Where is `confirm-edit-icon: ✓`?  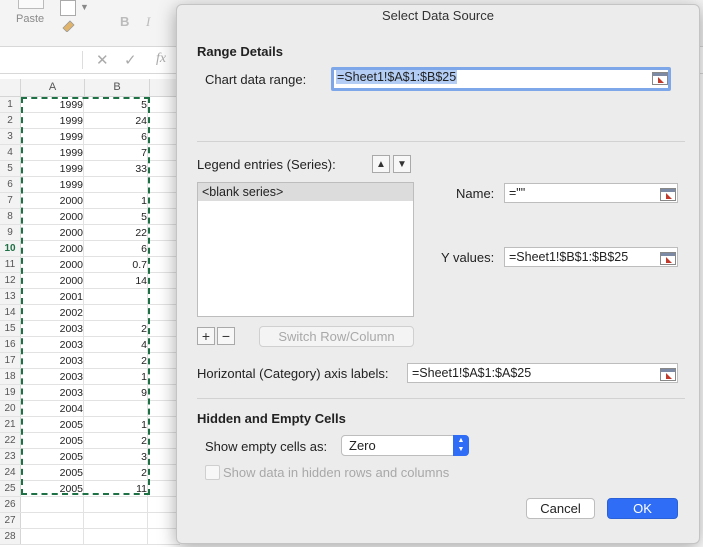
confirm-edit-icon: ✓ is located at coordinates (130, 60).